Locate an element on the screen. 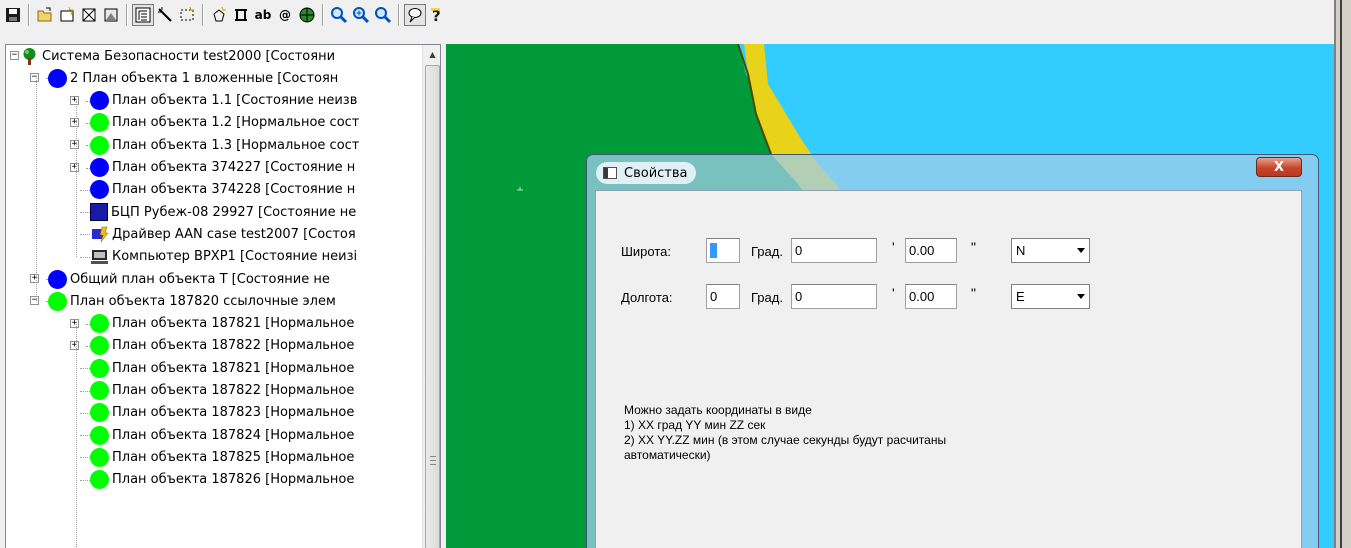 This screenshot has width=1351, height=548. save-icon is located at coordinates (13, 15).